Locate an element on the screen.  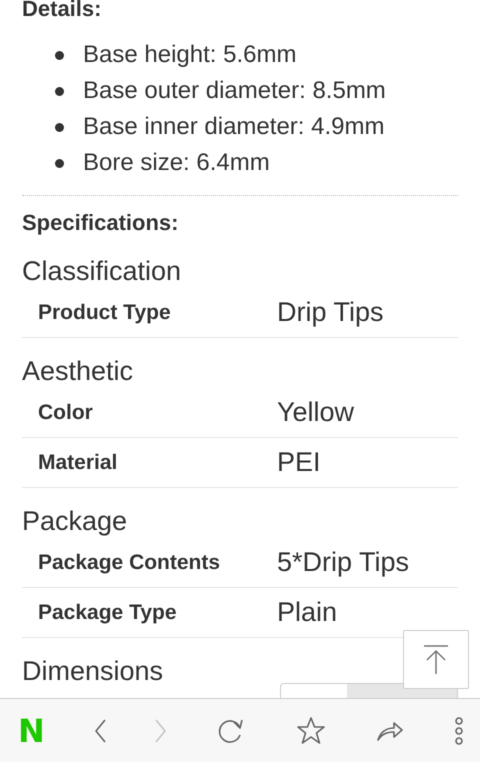
arrow-up-icon is located at coordinates (436, 659).